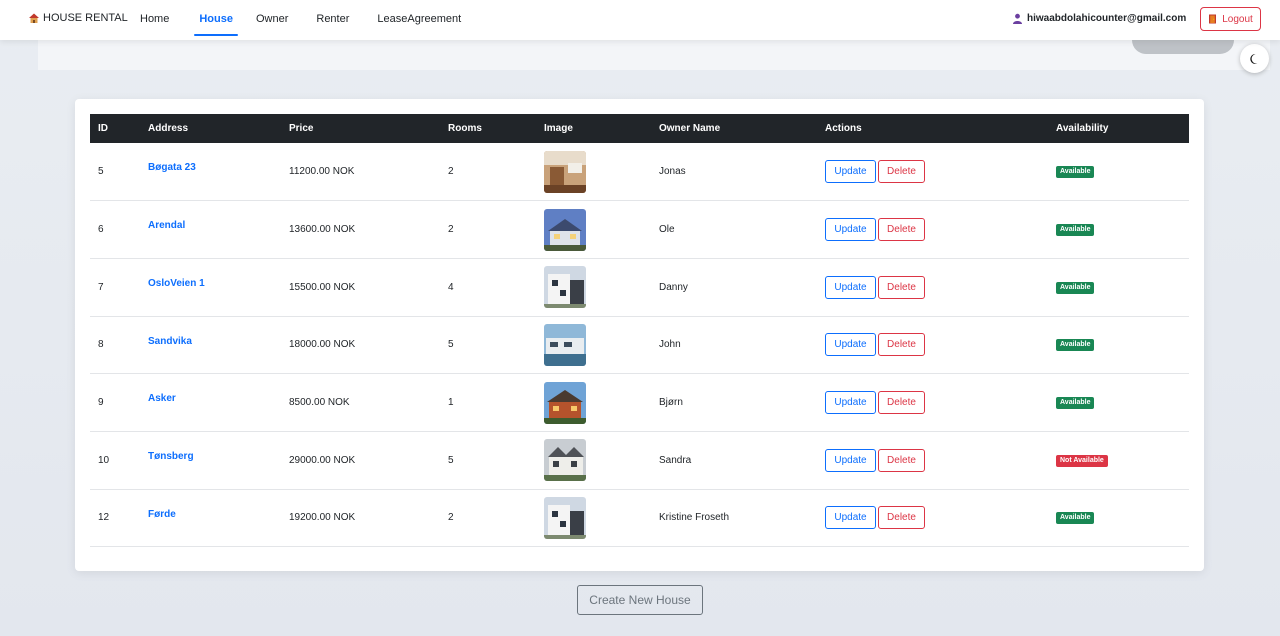 Image resolution: width=1280 pixels, height=636 pixels. I want to click on theme-toggle-button, so click(1254, 58).